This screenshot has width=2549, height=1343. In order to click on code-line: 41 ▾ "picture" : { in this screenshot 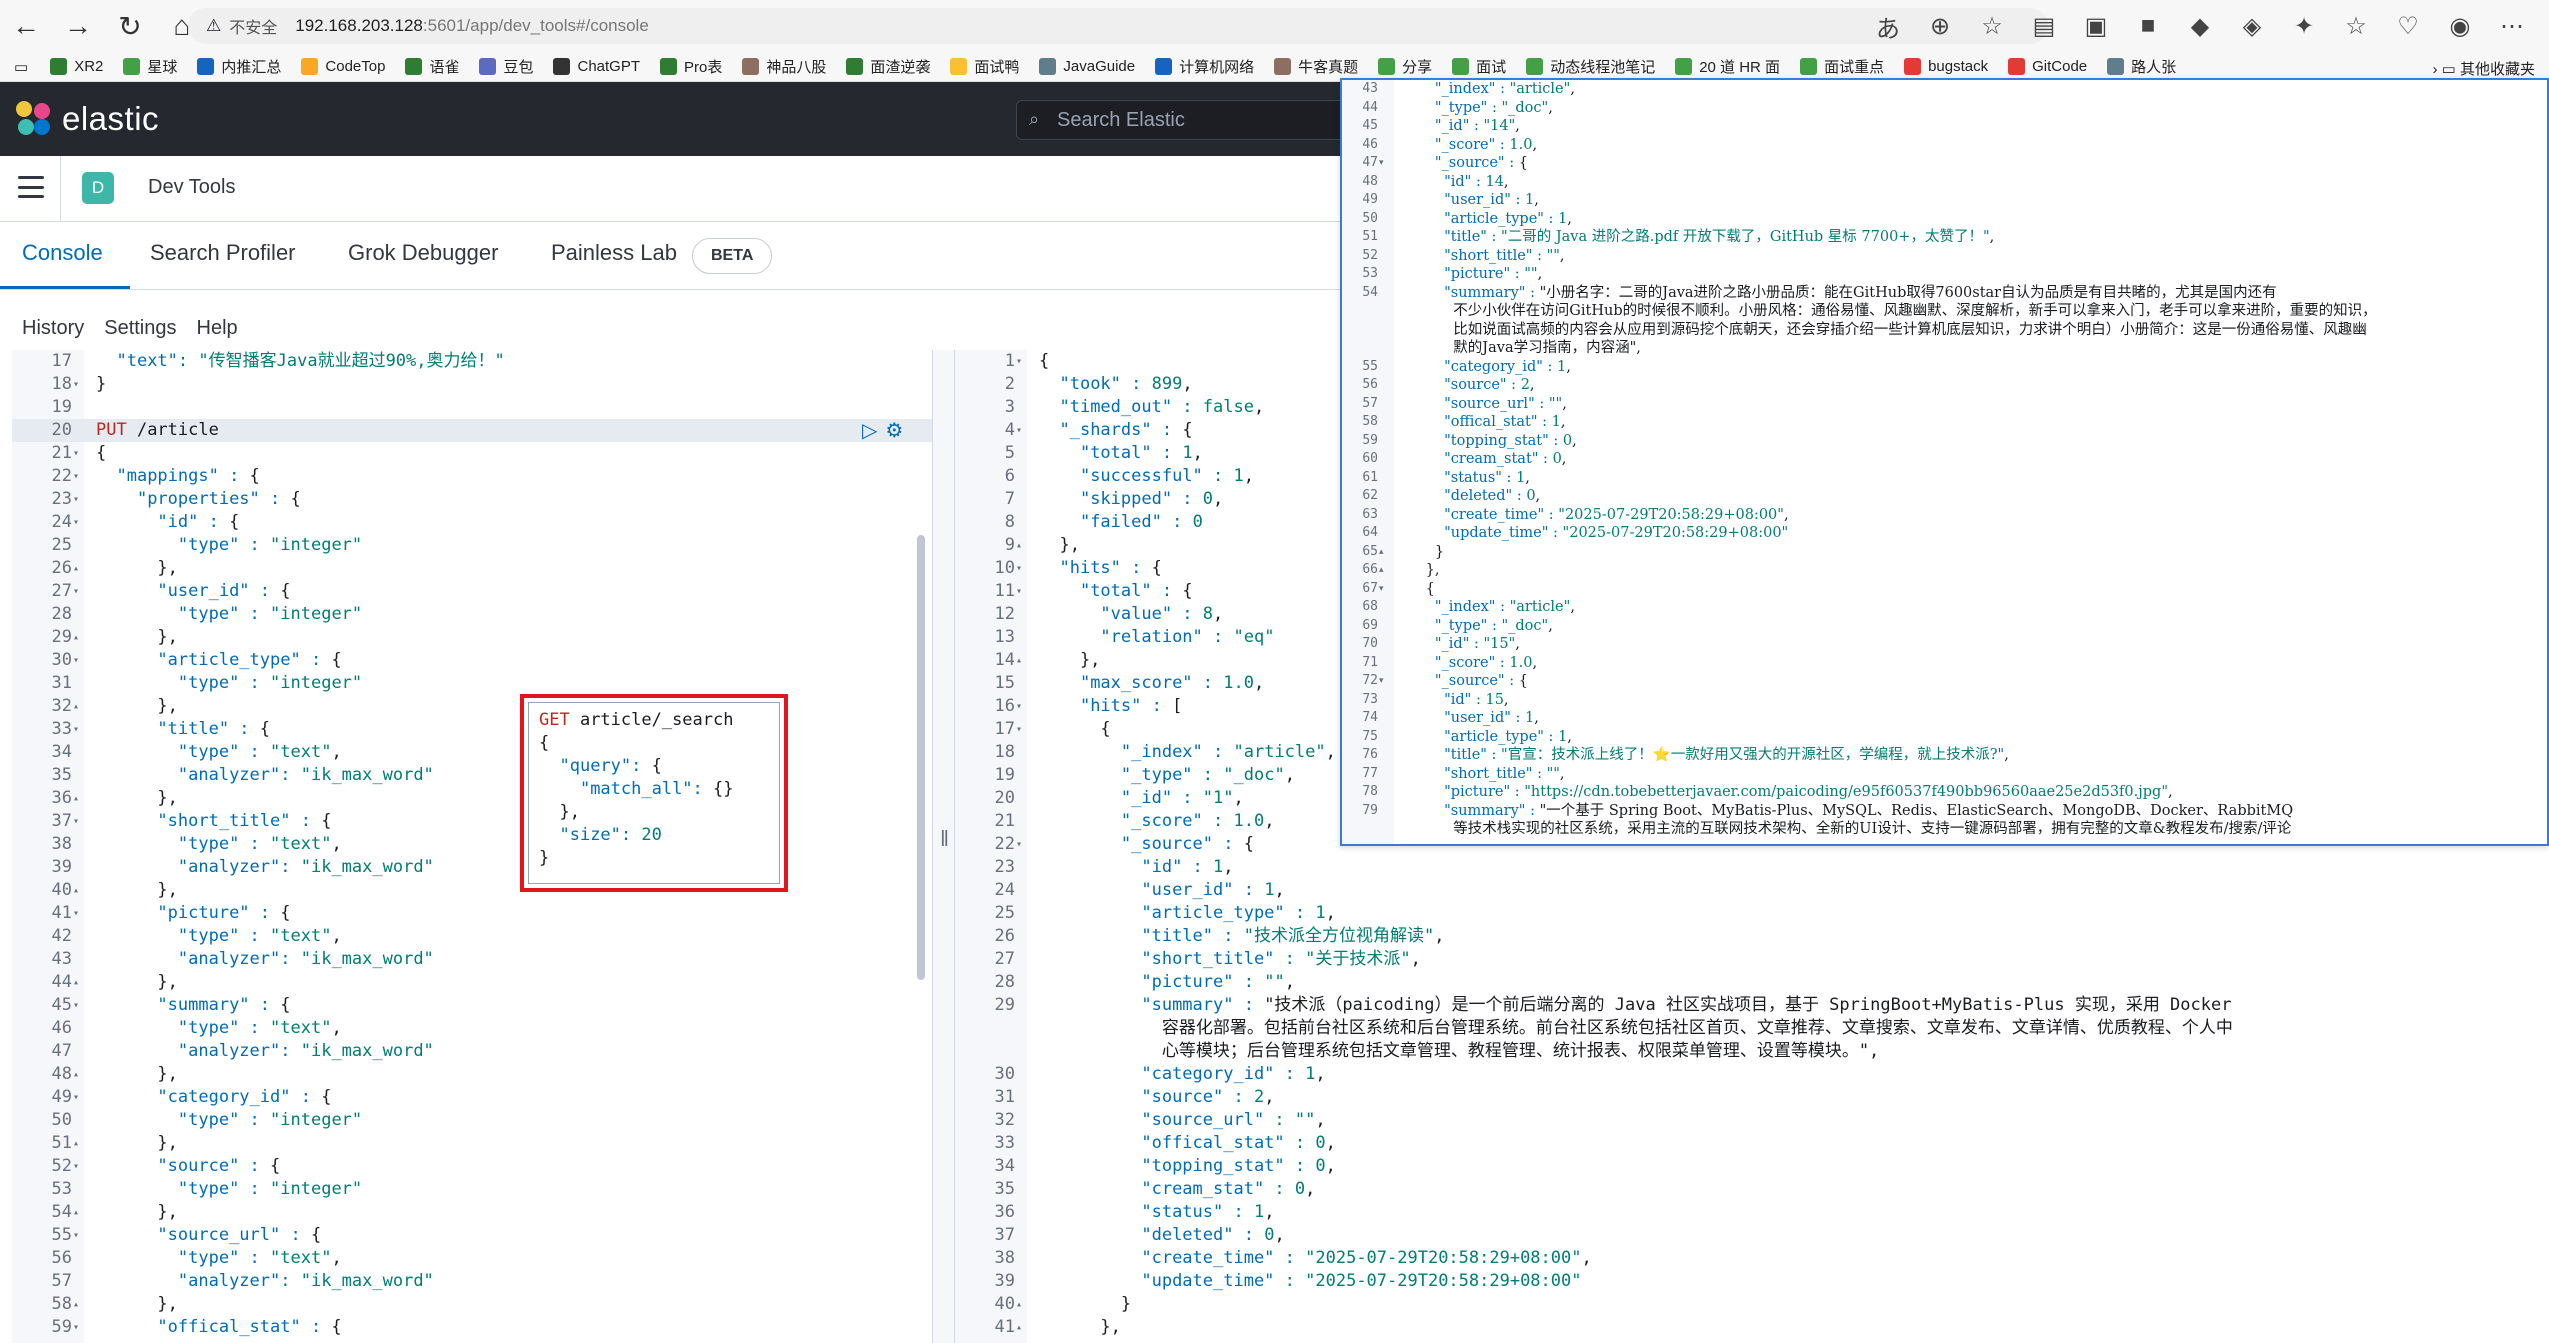, I will do `click(472, 913)`.